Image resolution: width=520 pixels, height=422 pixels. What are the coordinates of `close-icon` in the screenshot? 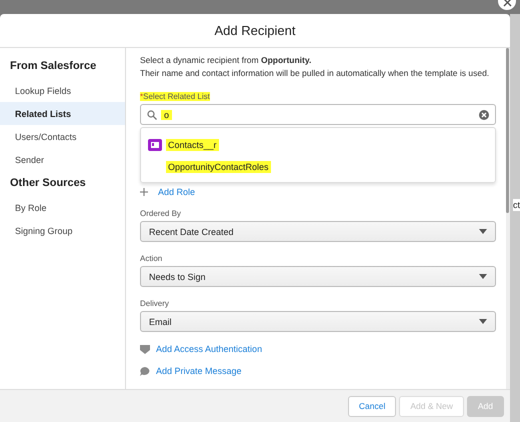 It's located at (507, 3).